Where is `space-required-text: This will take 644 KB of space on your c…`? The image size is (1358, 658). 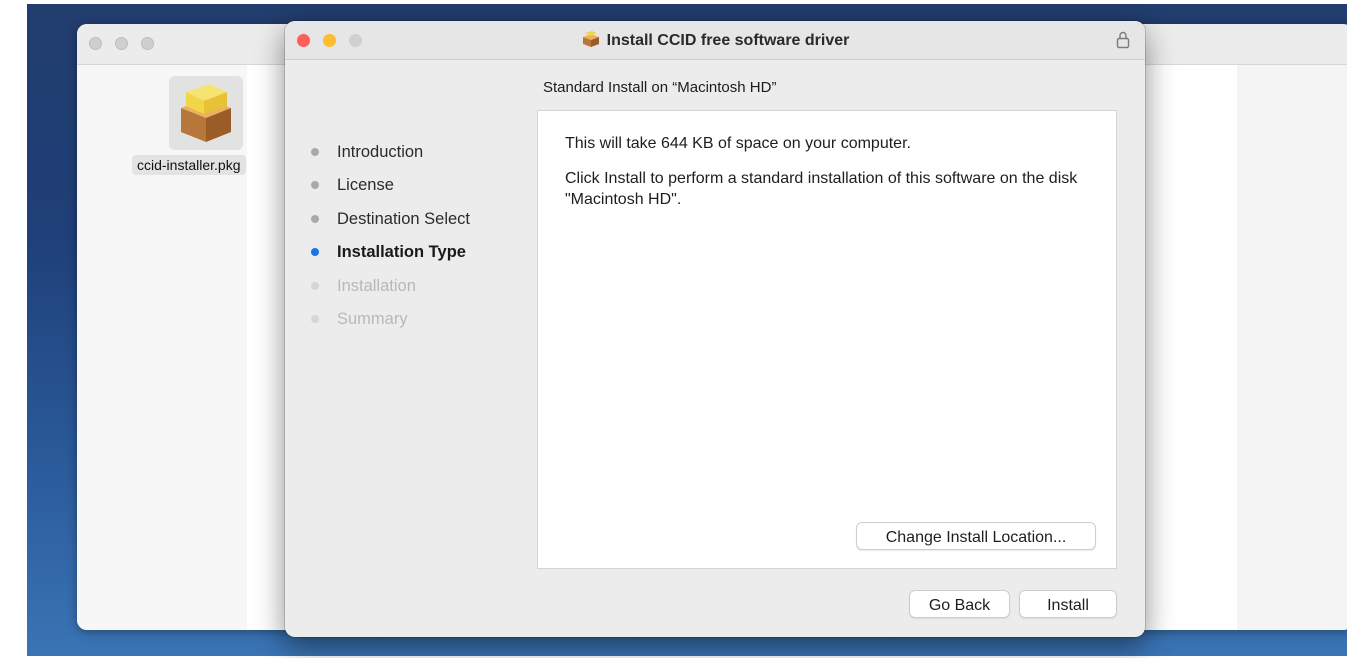
space-required-text: This will take 644 KB of space on your c… is located at coordinates (738, 143).